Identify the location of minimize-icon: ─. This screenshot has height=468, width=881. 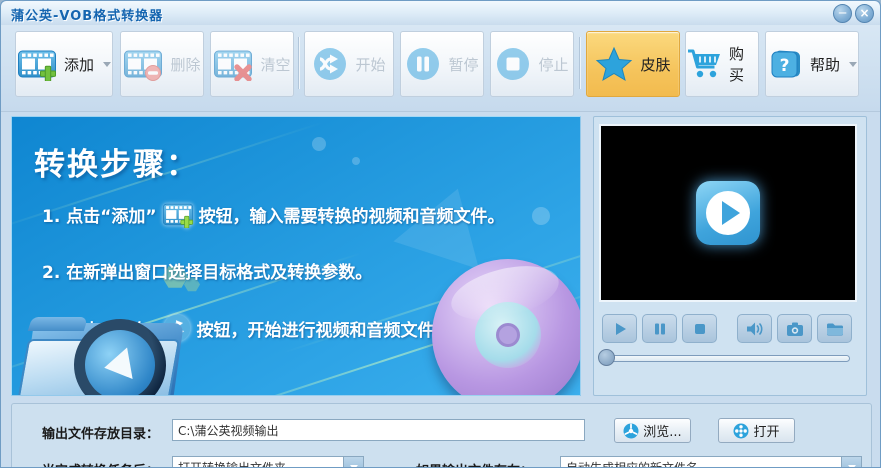
(842, 13).